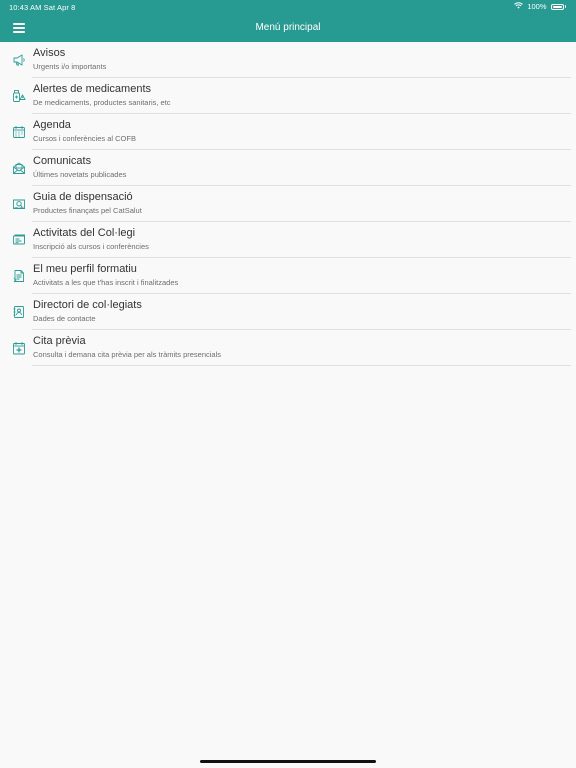 Image resolution: width=576 pixels, height=768 pixels. Describe the element at coordinates (62, 161) in the screenshot. I see `menu-item-label: Comunicats` at that location.